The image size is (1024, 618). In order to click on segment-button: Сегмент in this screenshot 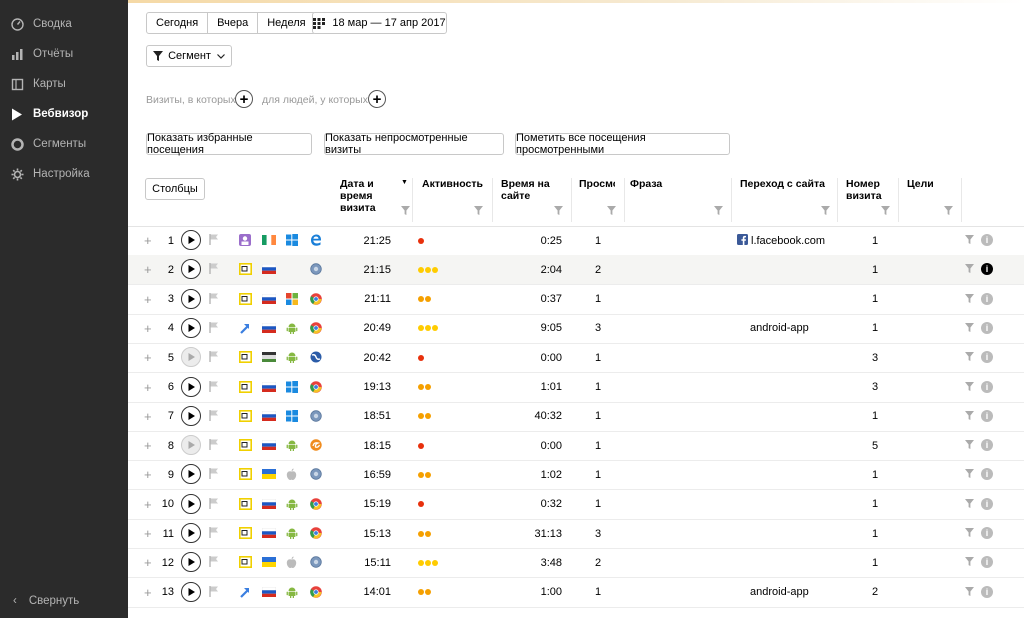, I will do `click(189, 56)`.